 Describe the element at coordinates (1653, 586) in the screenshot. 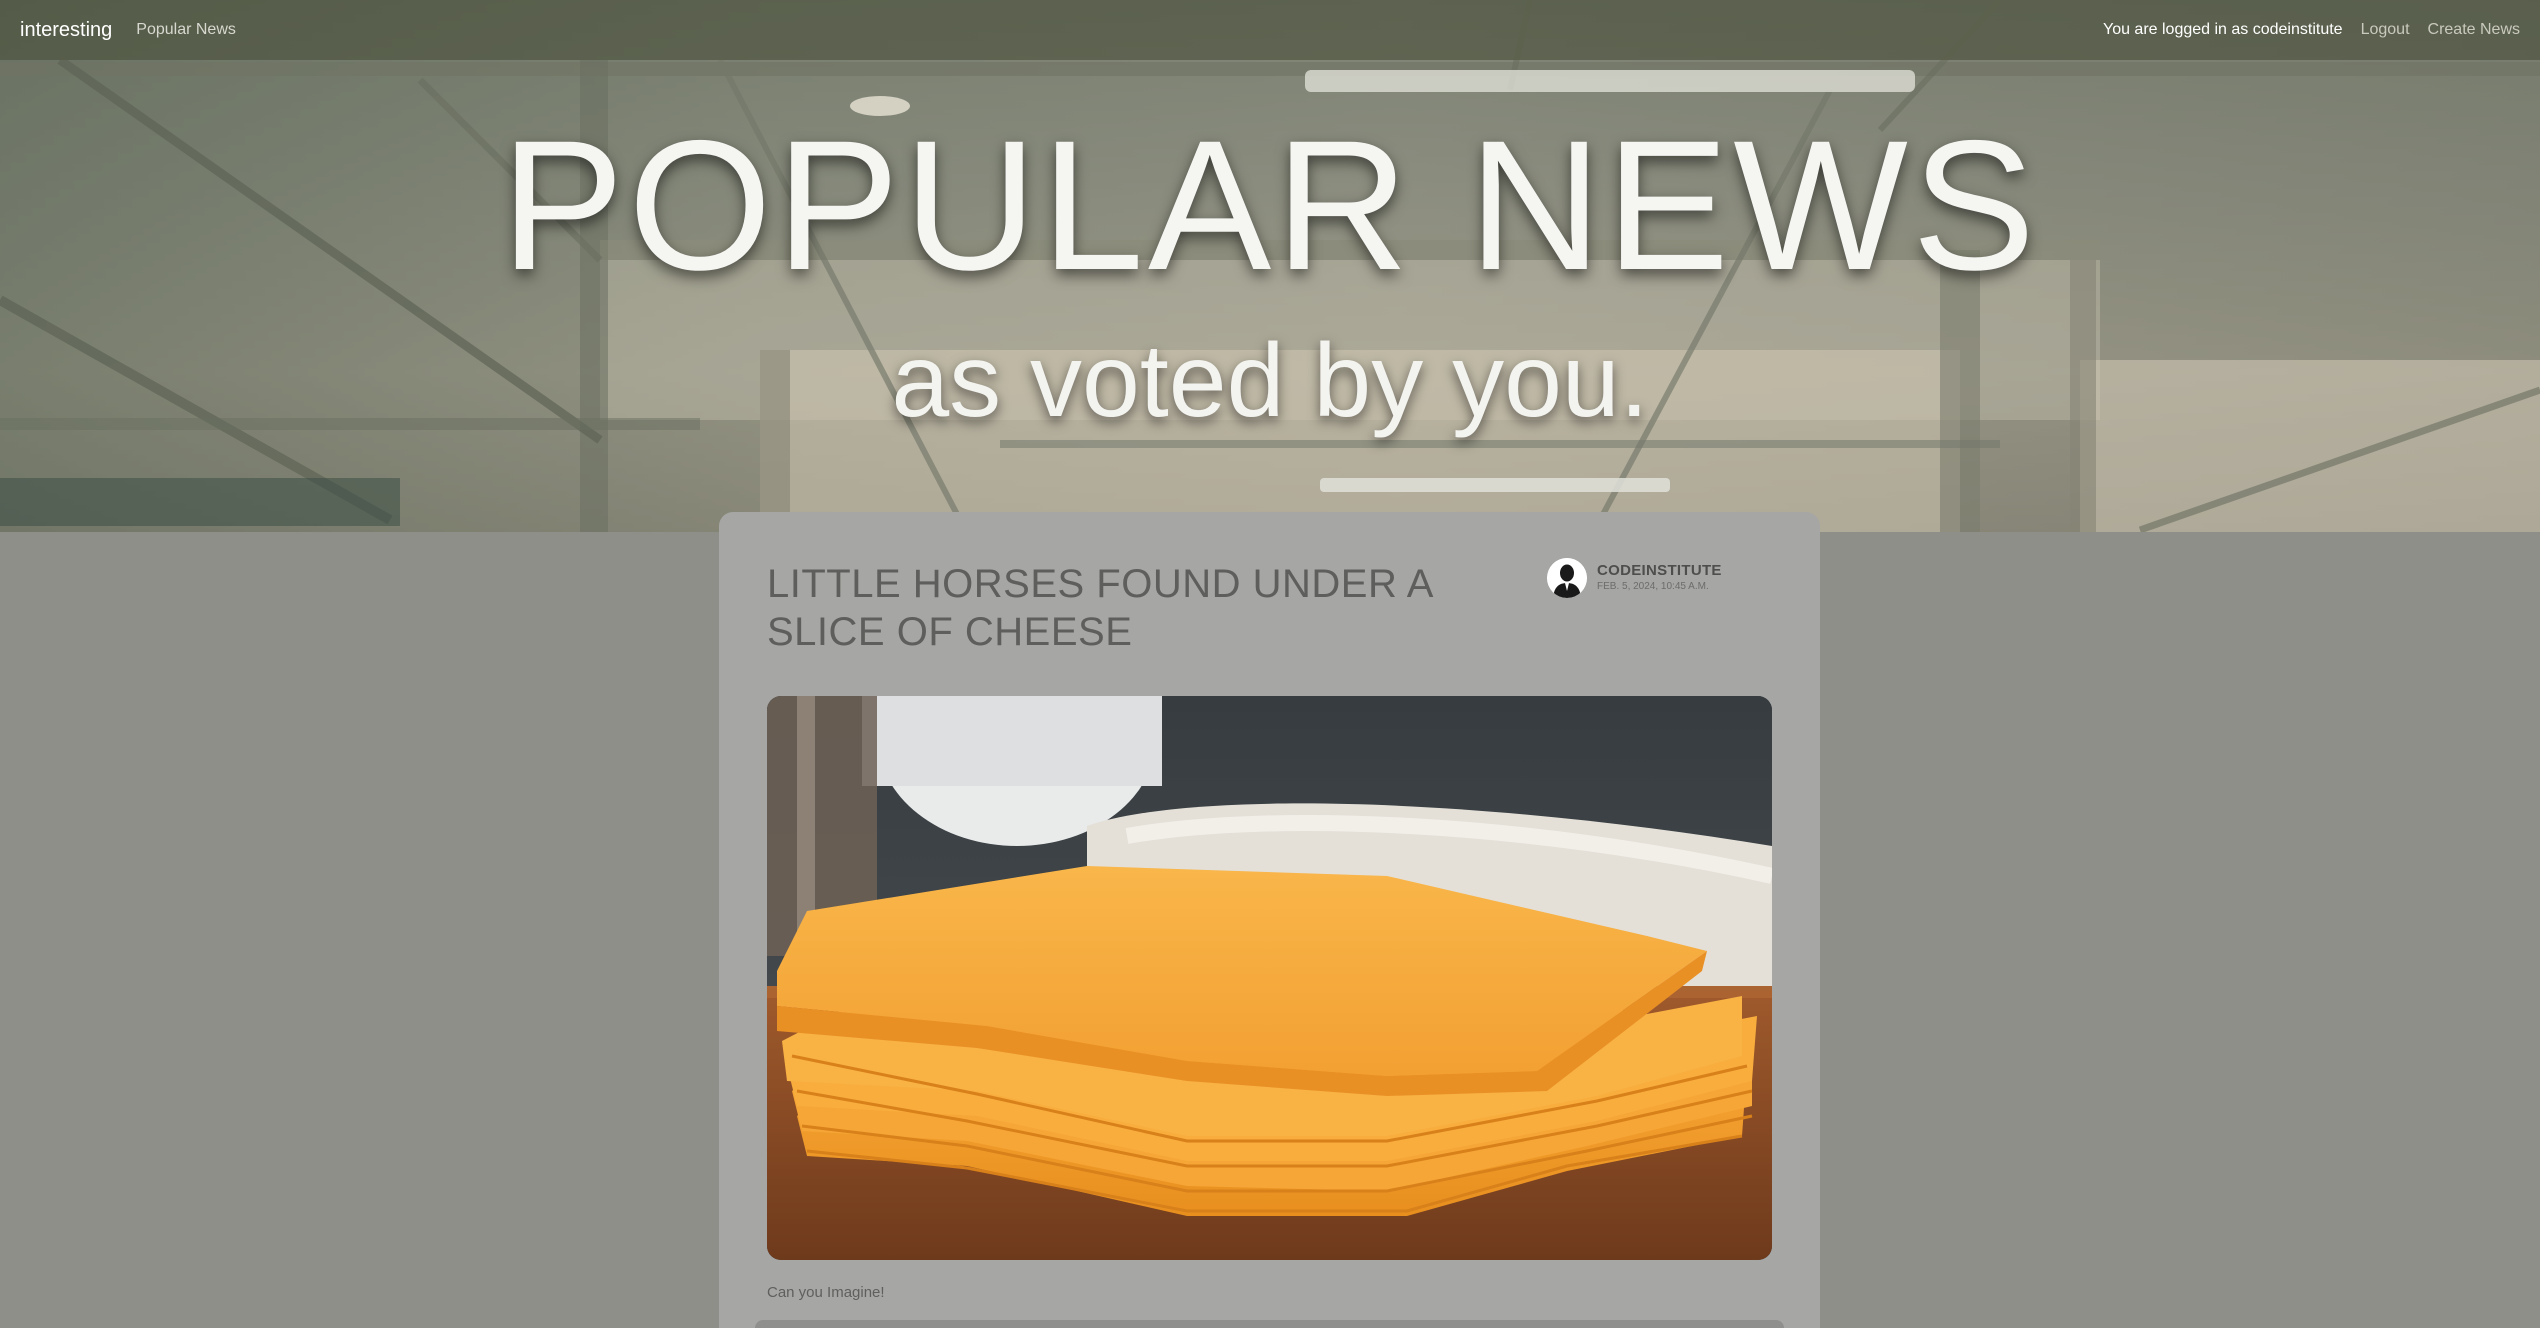

I see `post-date: FEB. 5, 2024, 10:45 A.M.` at that location.